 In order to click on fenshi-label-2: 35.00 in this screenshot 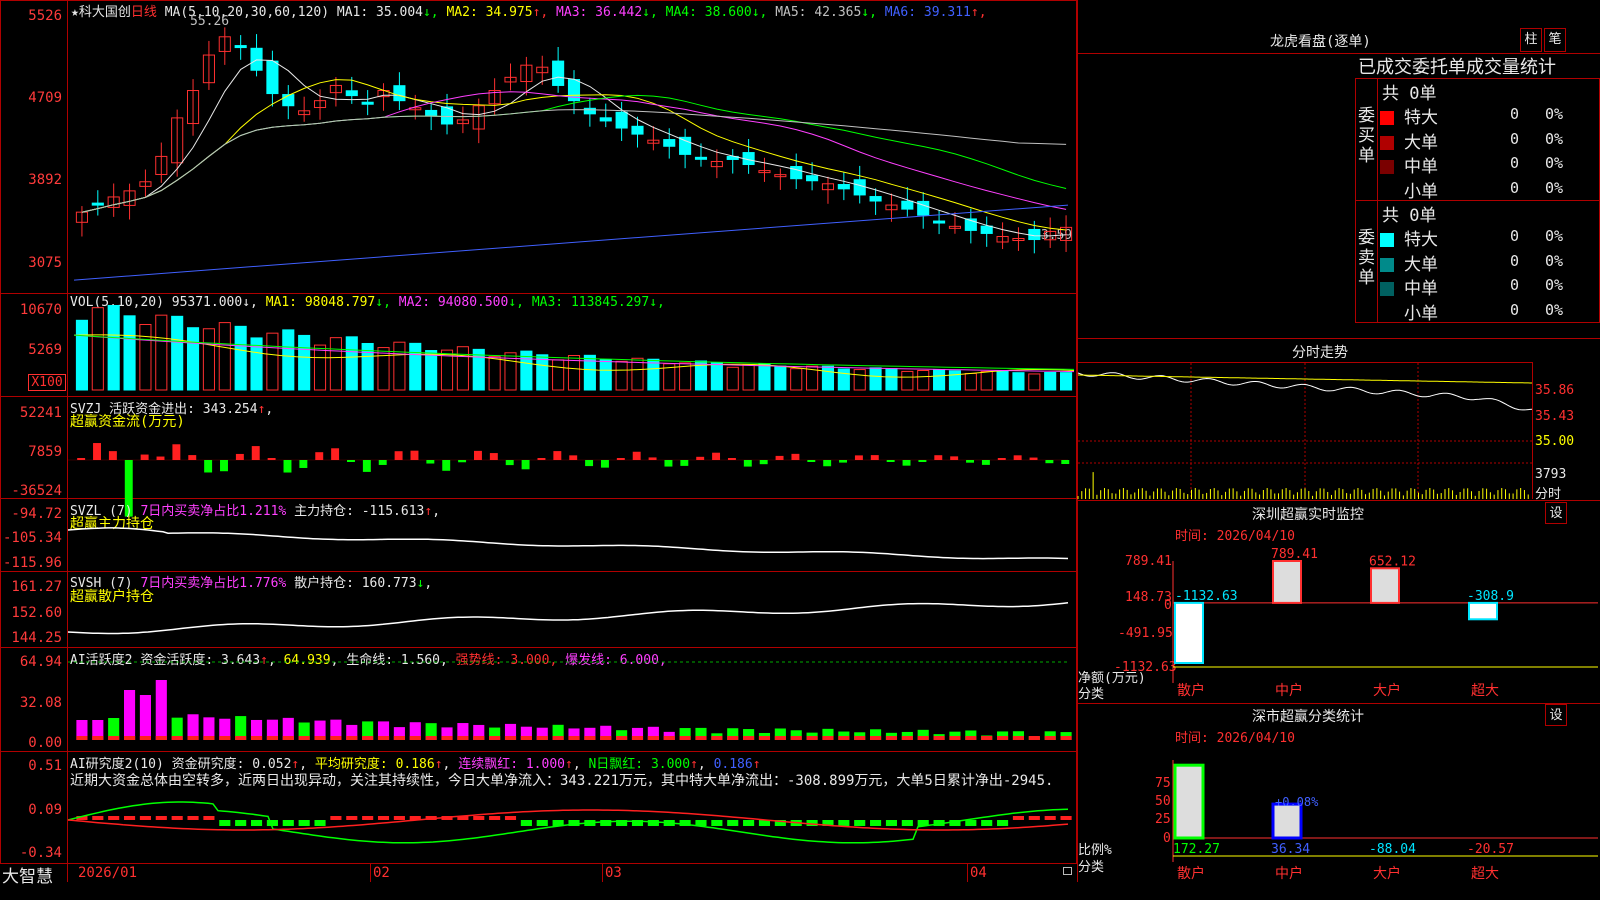, I will do `click(1555, 441)`.